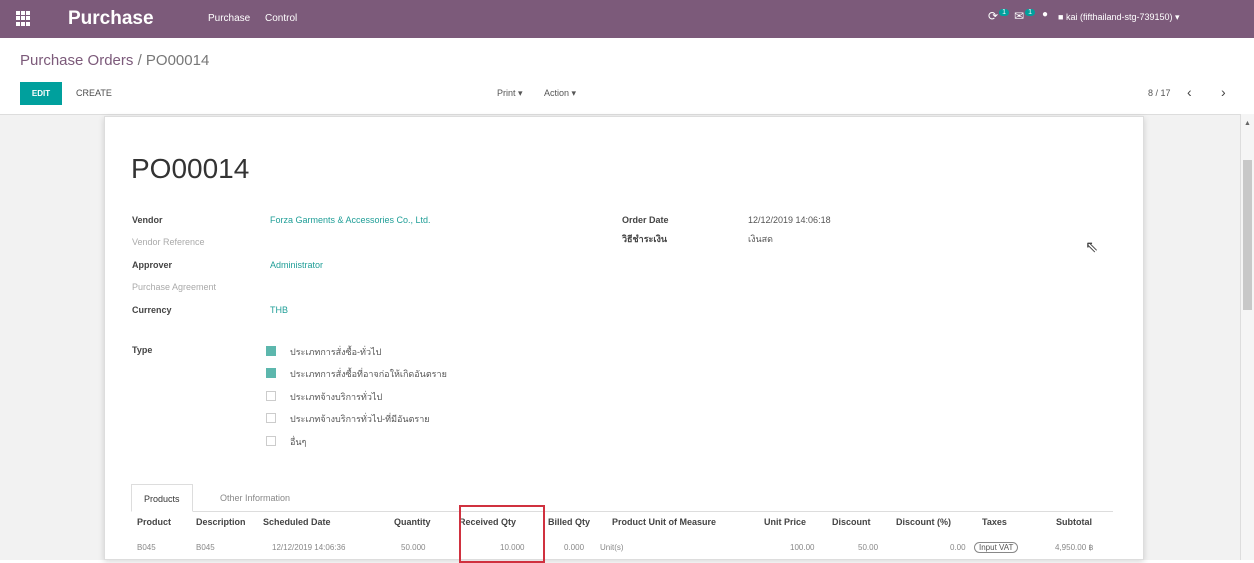  I want to click on notebook-tabs: Products Other Information, so click(622, 498).